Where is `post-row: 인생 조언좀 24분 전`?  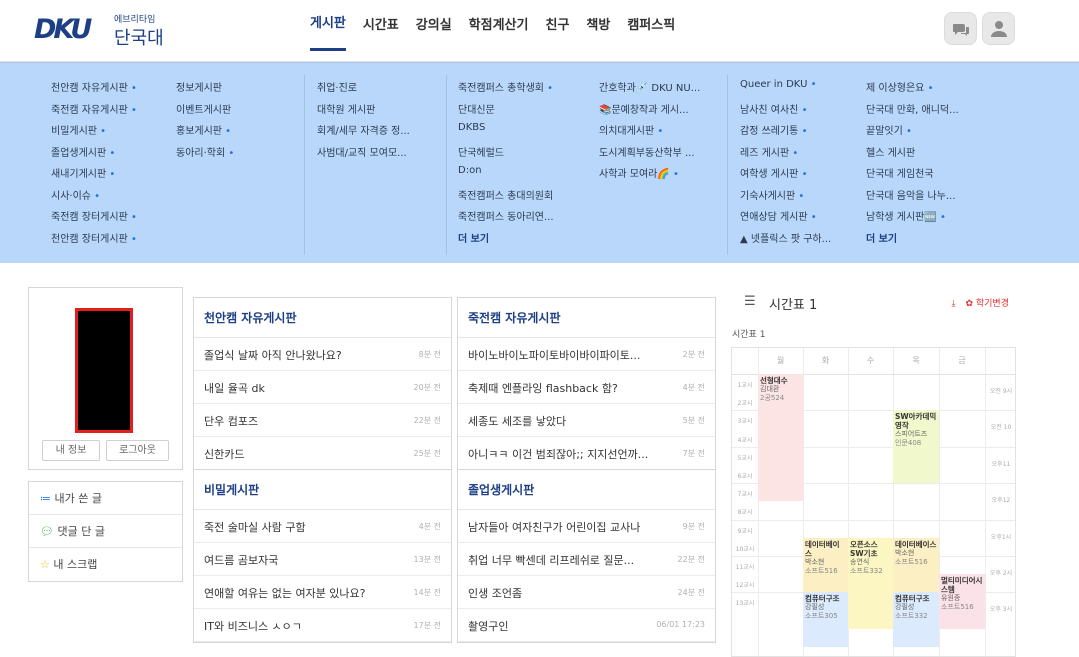
post-row: 인생 조언좀 24분 전 is located at coordinates (586, 592).